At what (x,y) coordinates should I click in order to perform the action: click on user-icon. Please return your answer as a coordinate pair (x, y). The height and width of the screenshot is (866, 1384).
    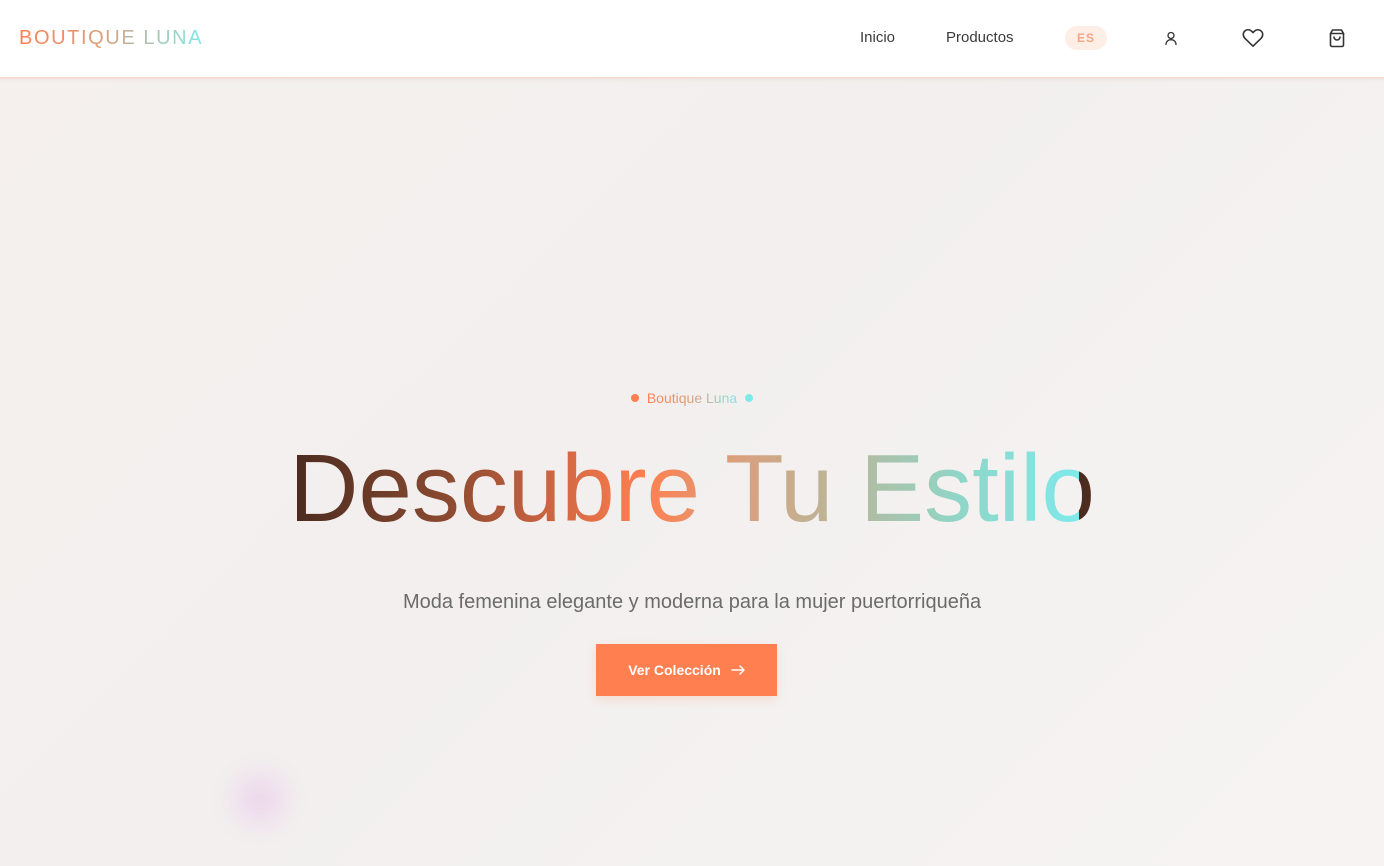
    Looking at the image, I should click on (1171, 38).